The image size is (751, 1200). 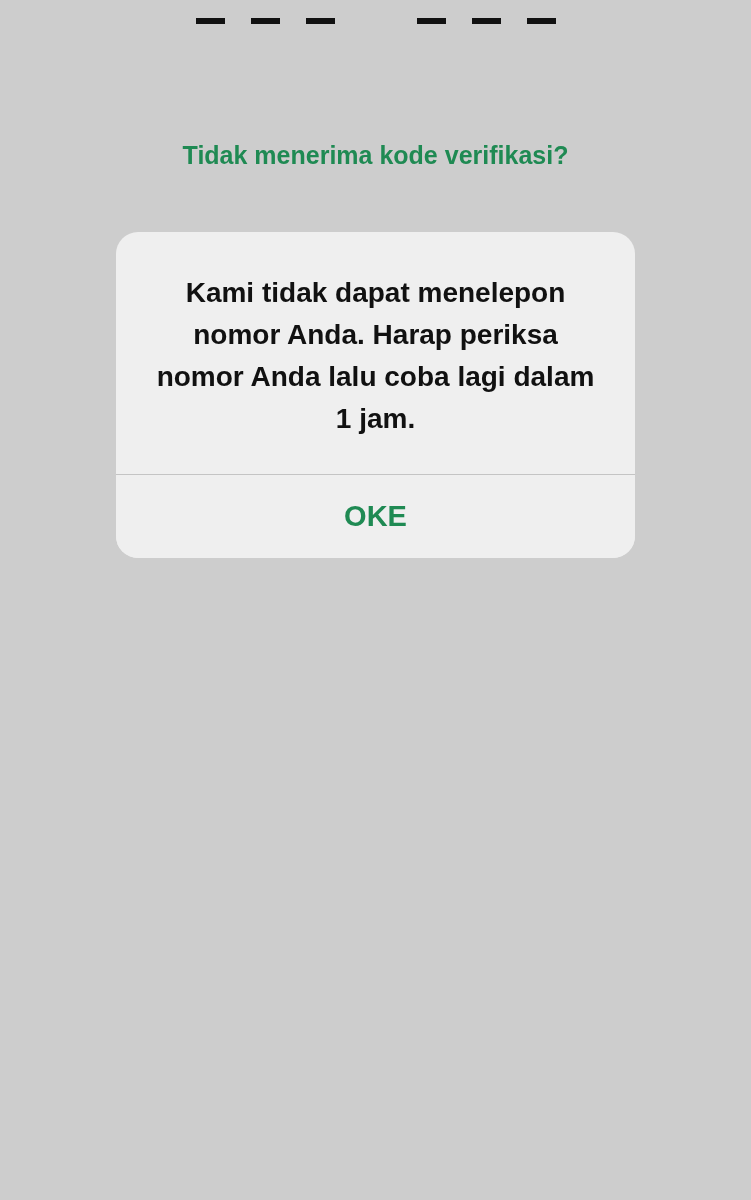 What do you see at coordinates (375, 155) in the screenshot?
I see `resend-code-link: Tidak menerima kode verifikasi?` at bounding box center [375, 155].